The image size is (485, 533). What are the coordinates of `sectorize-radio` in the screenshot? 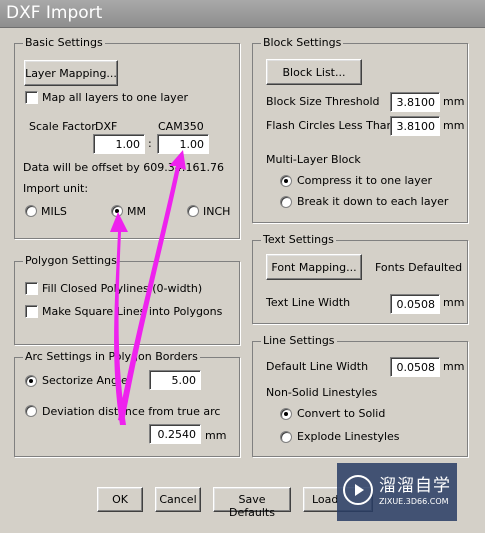 It's located at (31, 381).